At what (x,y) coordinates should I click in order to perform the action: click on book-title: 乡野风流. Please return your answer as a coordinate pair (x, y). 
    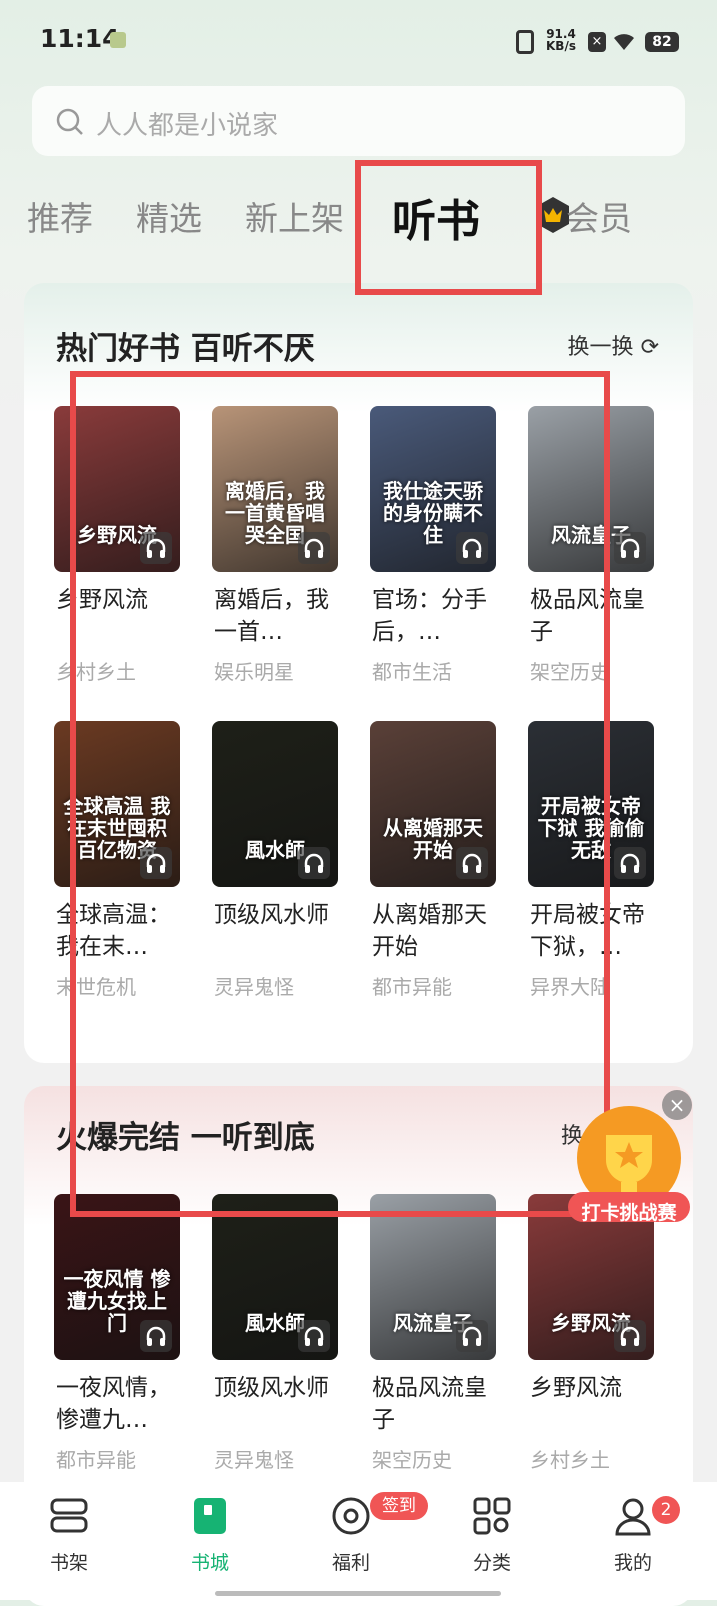
    Looking at the image, I should click on (593, 1388).